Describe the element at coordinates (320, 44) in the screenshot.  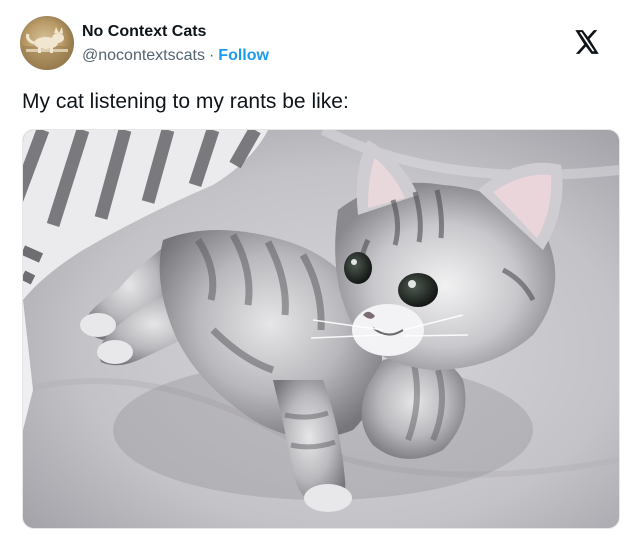
I see `tweet-header: No Context Cats @nocontextscats · Follow` at that location.